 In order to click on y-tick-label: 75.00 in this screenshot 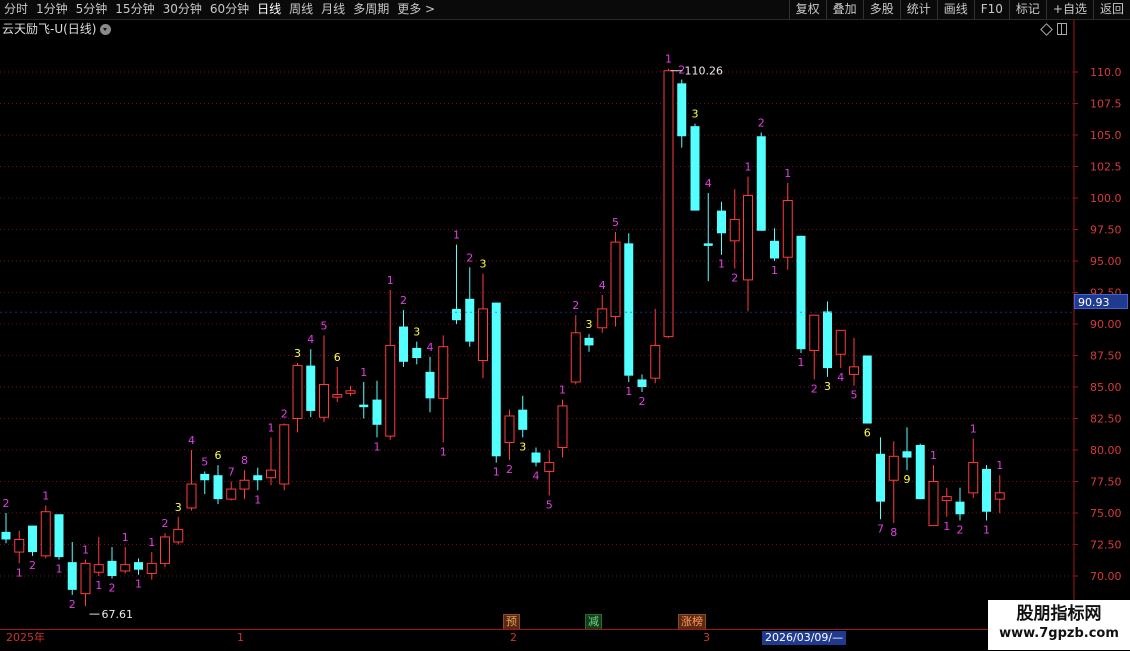, I will do `click(1106, 513)`.